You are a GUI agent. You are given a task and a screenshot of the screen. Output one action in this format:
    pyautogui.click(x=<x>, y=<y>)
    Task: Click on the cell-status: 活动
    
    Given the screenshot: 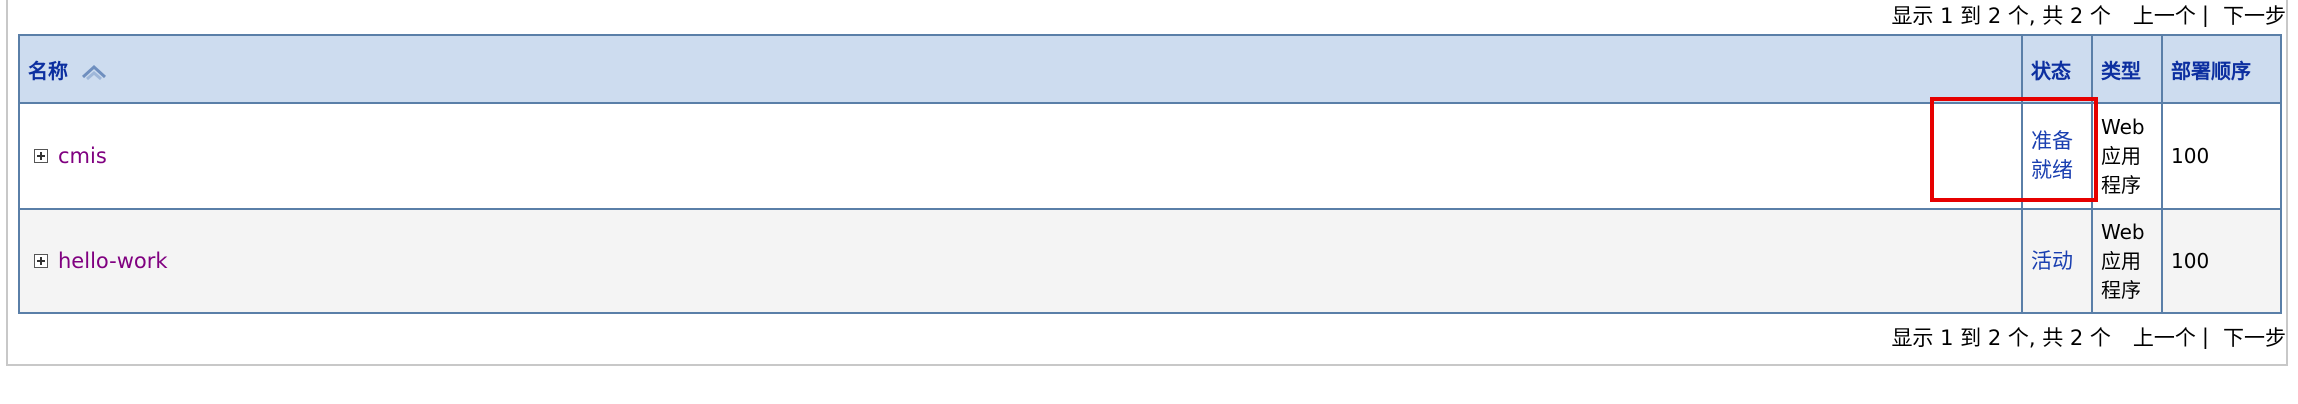 What is the action you would take?
    pyautogui.click(x=2057, y=261)
    